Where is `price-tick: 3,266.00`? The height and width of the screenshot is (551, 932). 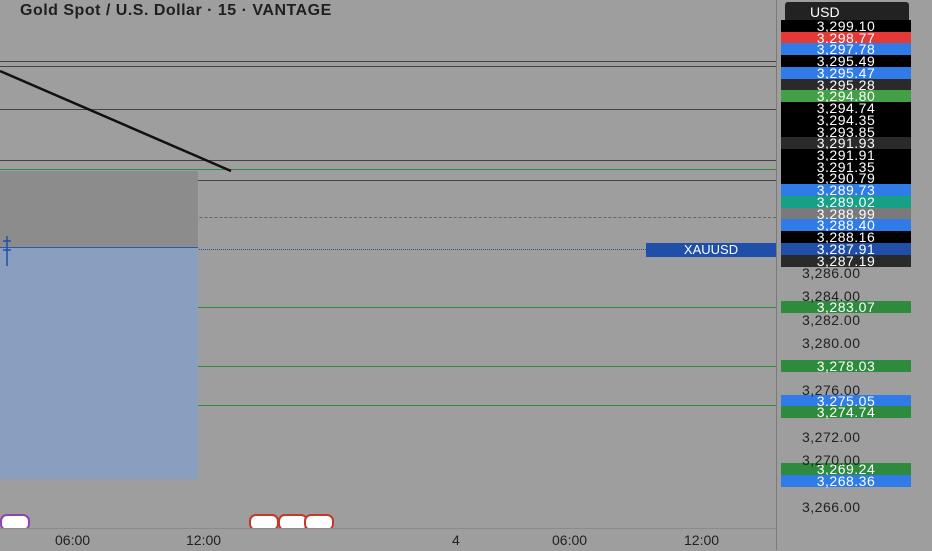
price-tick: 3,266.00 is located at coordinates (831, 507).